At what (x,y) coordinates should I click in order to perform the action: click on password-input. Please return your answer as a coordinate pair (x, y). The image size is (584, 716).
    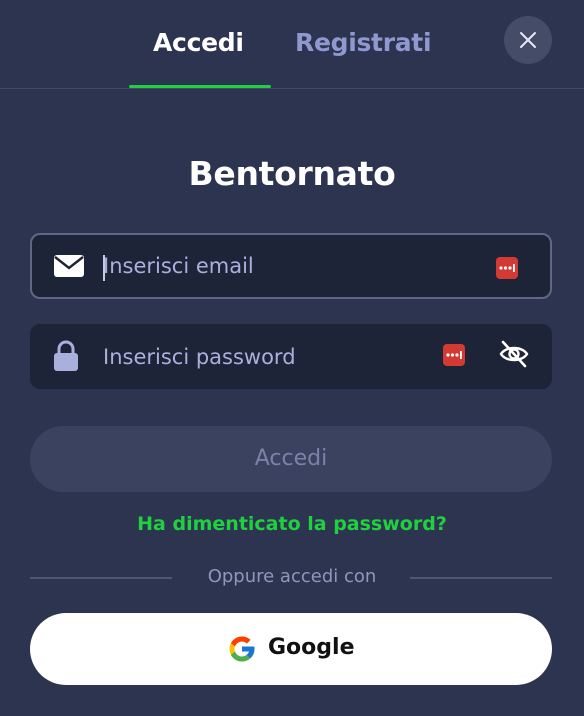
    Looking at the image, I should click on (268, 356).